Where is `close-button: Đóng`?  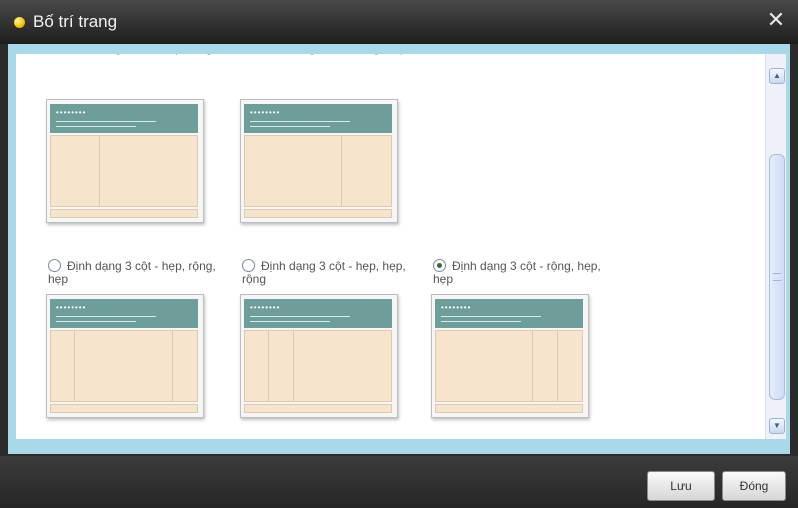 close-button: Đóng is located at coordinates (754, 486).